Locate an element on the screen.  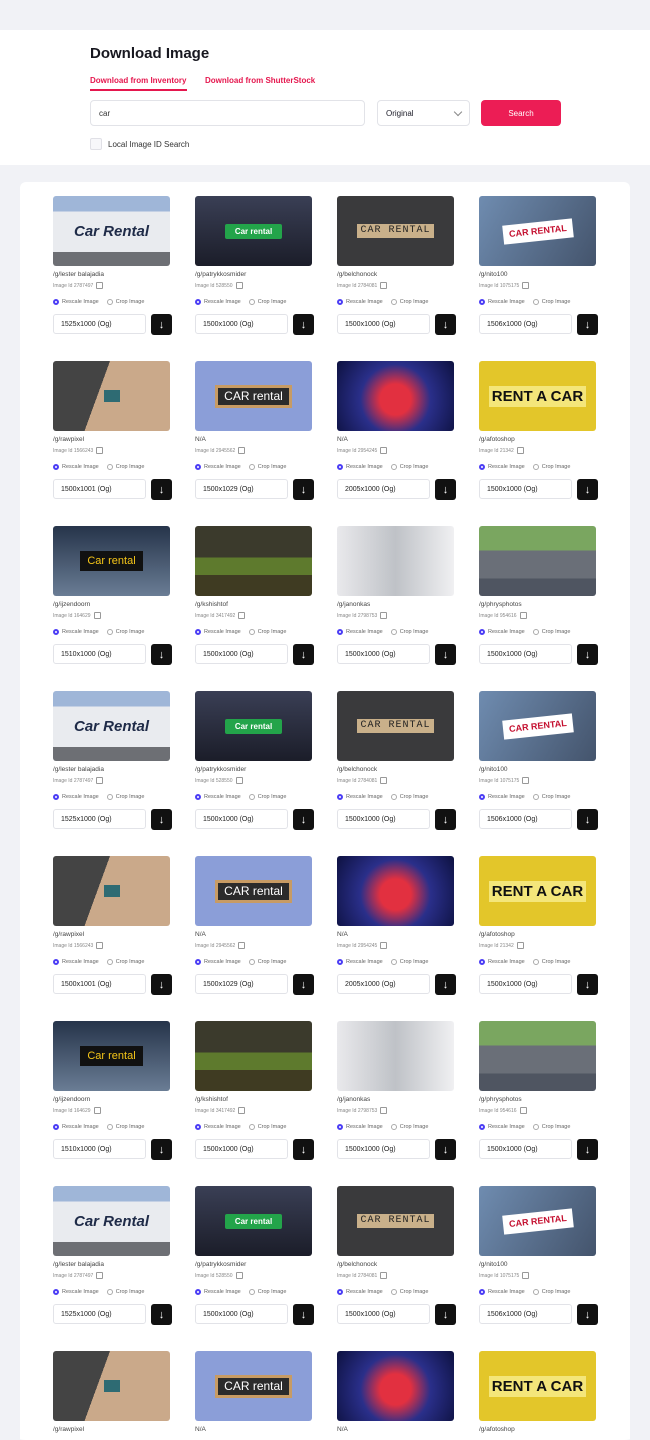
image-thumbnail: RENT A CAR is located at coordinates (537, 891).